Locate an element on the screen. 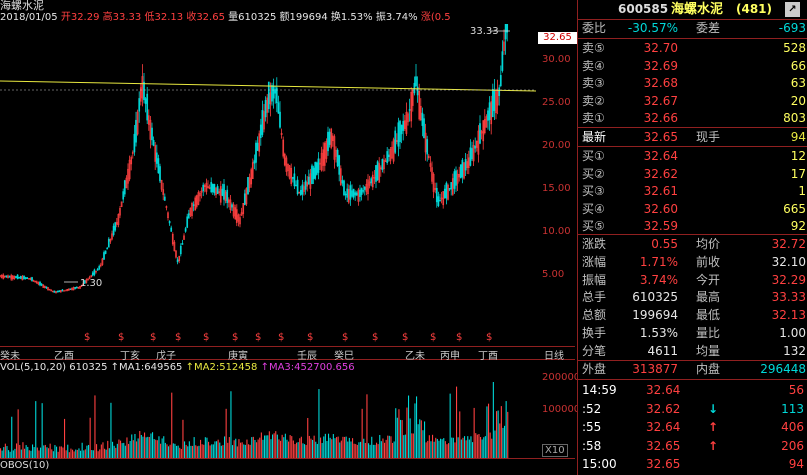 This screenshot has width=807, height=475. row-price: 610325 is located at coordinates (655, 297).